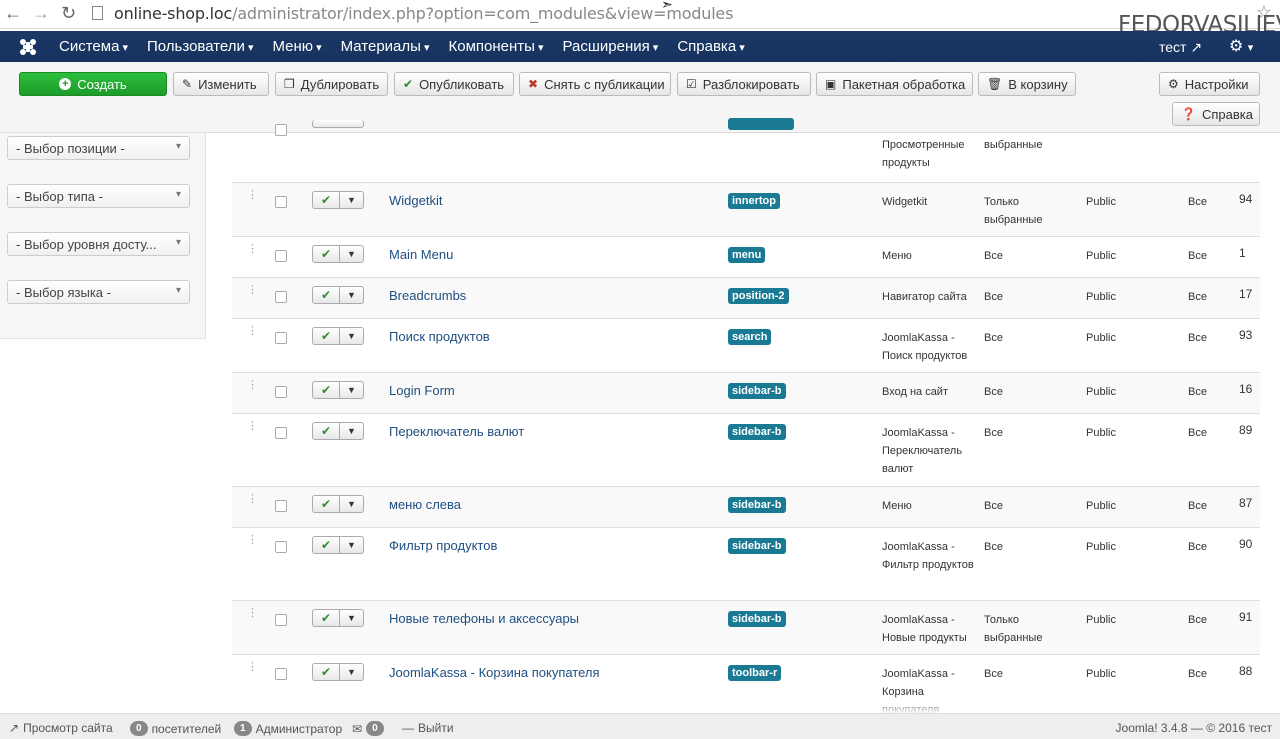 Image resolution: width=1280 pixels, height=739 pixels. What do you see at coordinates (415, 200) in the screenshot?
I see `module-title-link: Widgetkit` at bounding box center [415, 200].